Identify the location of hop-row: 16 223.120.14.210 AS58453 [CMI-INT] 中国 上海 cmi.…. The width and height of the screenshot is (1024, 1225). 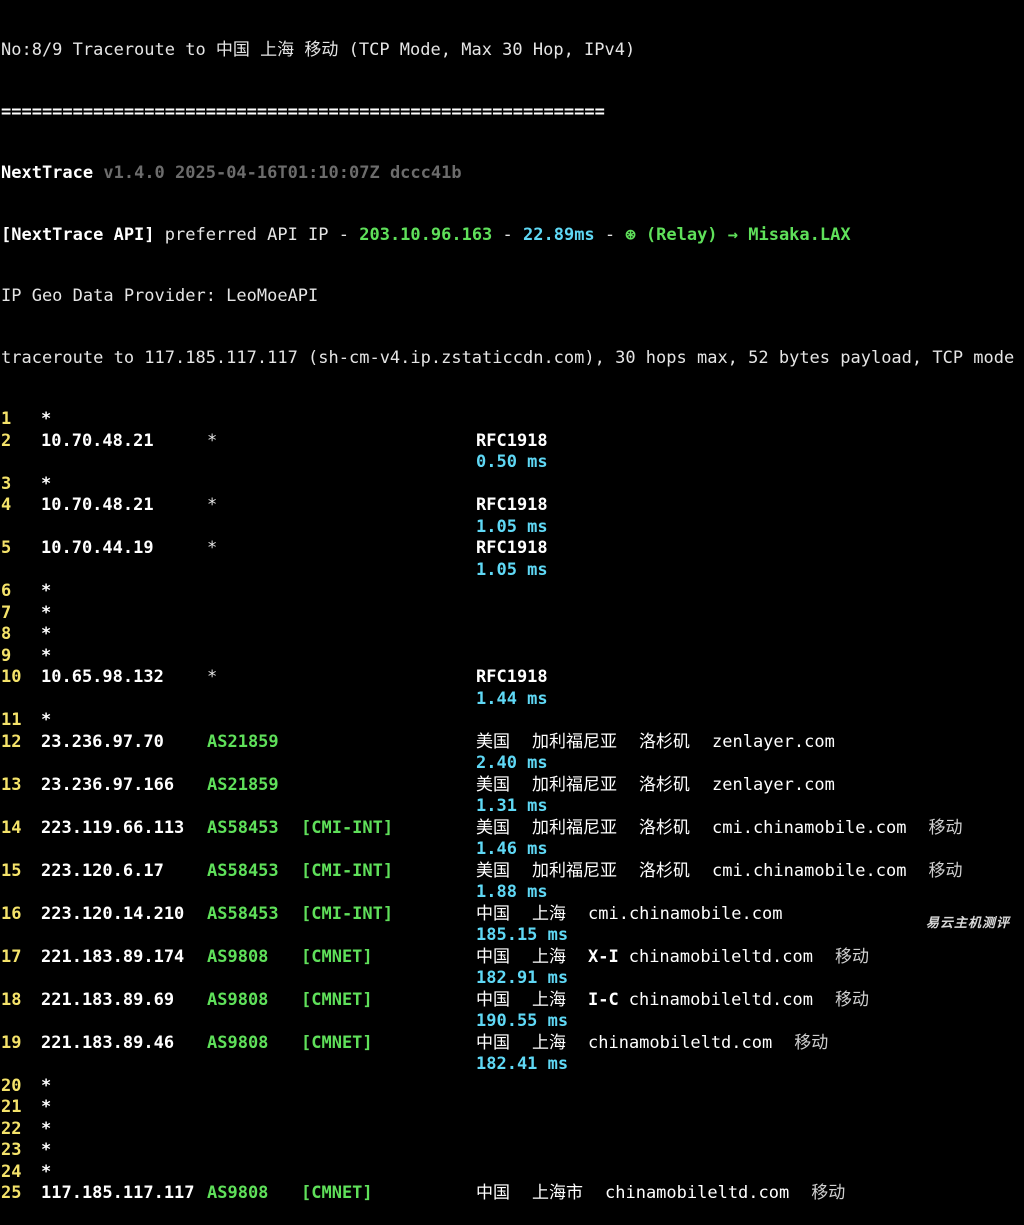
(512, 915).